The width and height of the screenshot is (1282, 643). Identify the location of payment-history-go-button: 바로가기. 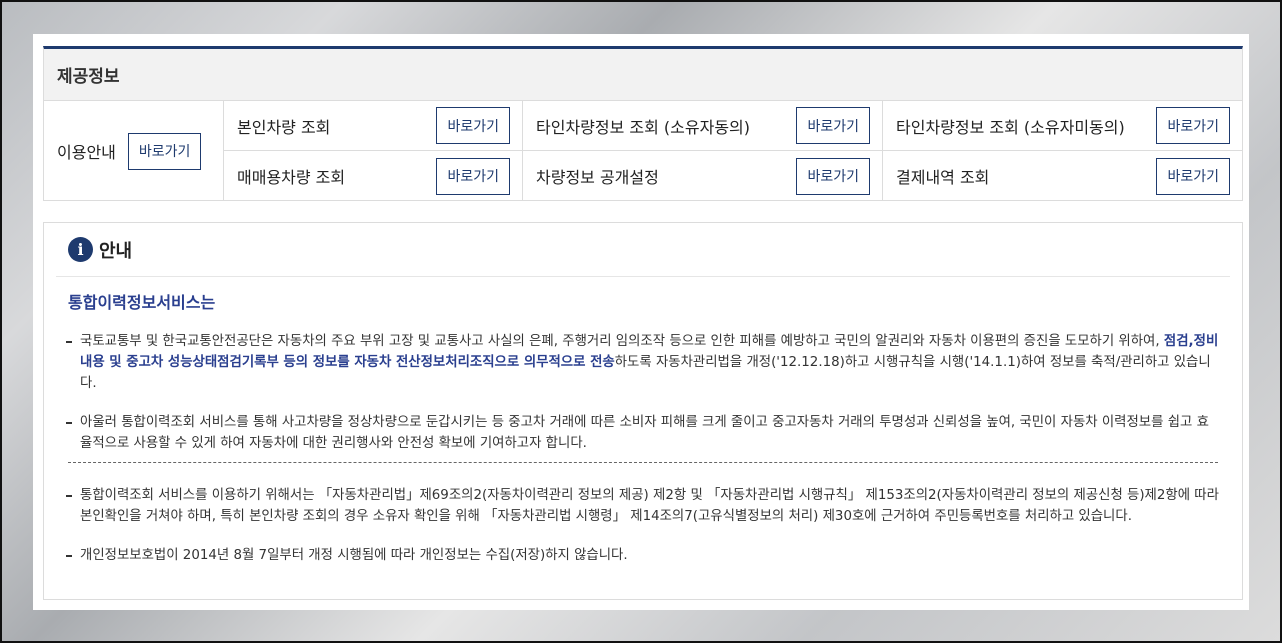
(1193, 176).